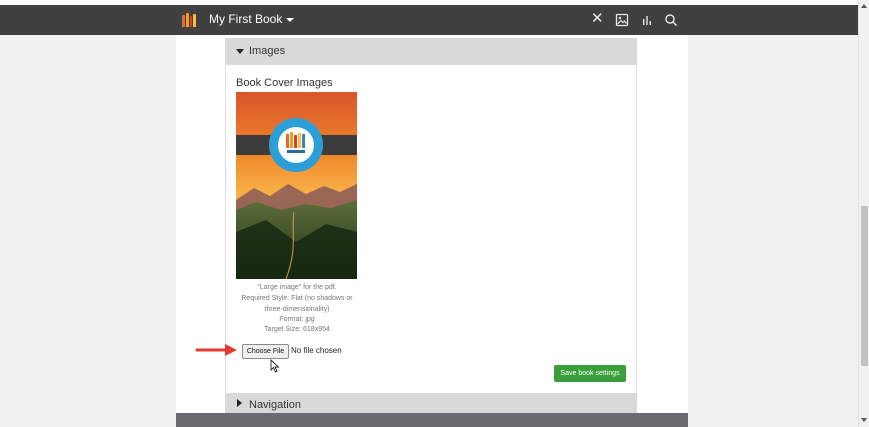 The height and width of the screenshot is (427, 869). Describe the element at coordinates (297, 329) in the screenshot. I see `caption-line-5: Target Size: 618x954` at that location.